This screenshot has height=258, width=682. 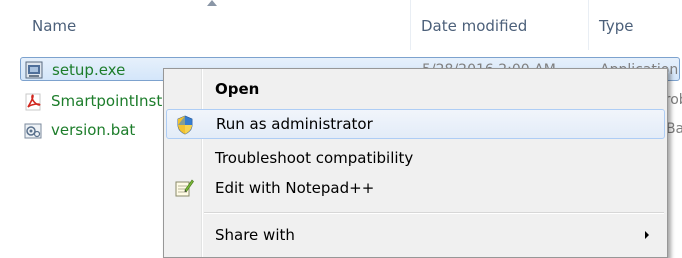 What do you see at coordinates (474, 26) in the screenshot?
I see `column-header-date-modified: Date modified` at bounding box center [474, 26].